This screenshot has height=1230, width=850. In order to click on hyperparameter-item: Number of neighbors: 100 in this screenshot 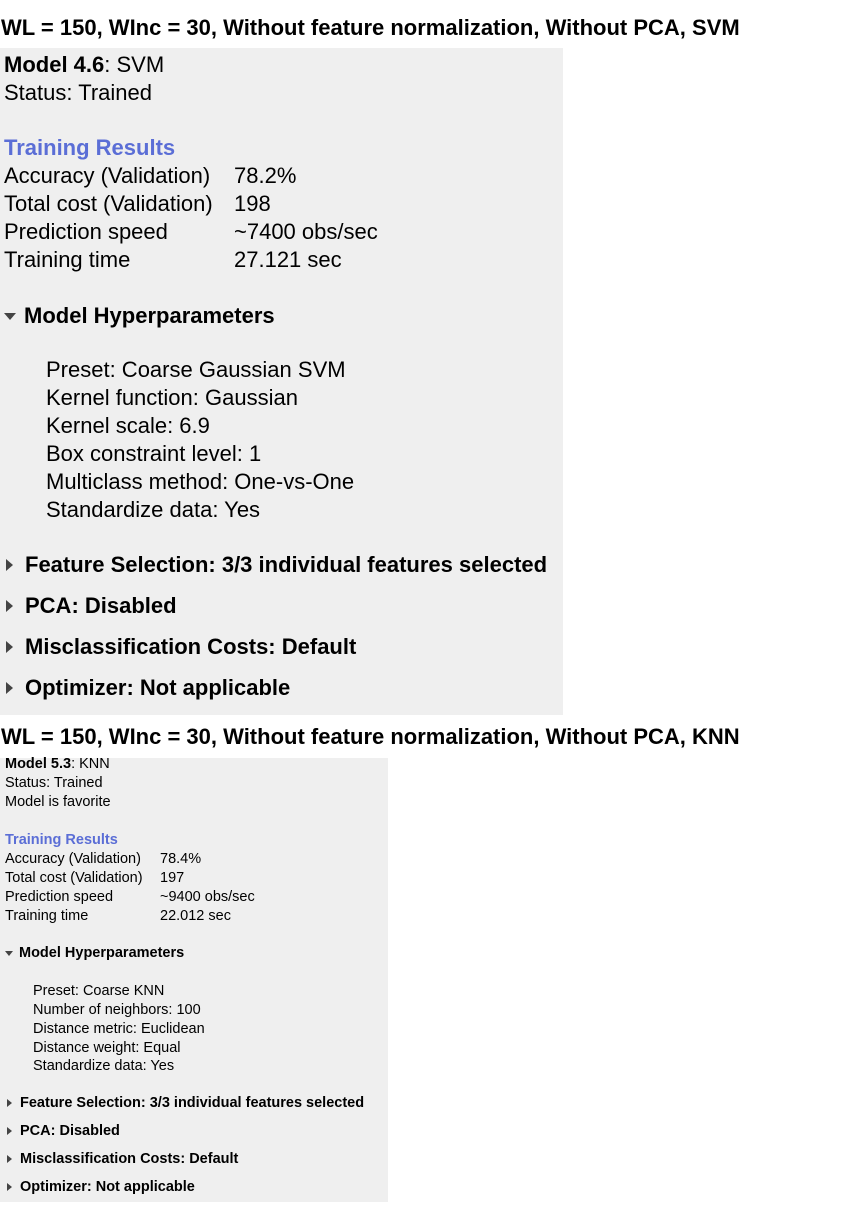, I will do `click(117, 1010)`.